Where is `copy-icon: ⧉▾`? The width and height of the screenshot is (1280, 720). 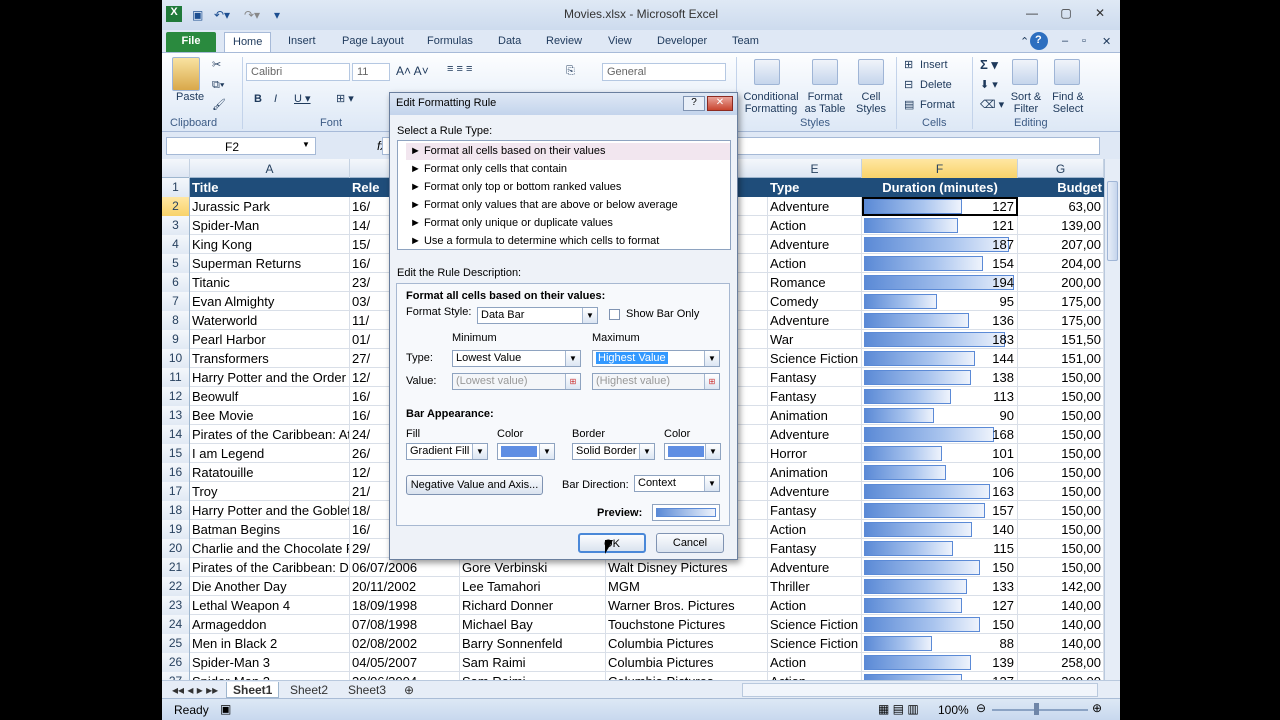 copy-icon: ⧉▾ is located at coordinates (218, 85).